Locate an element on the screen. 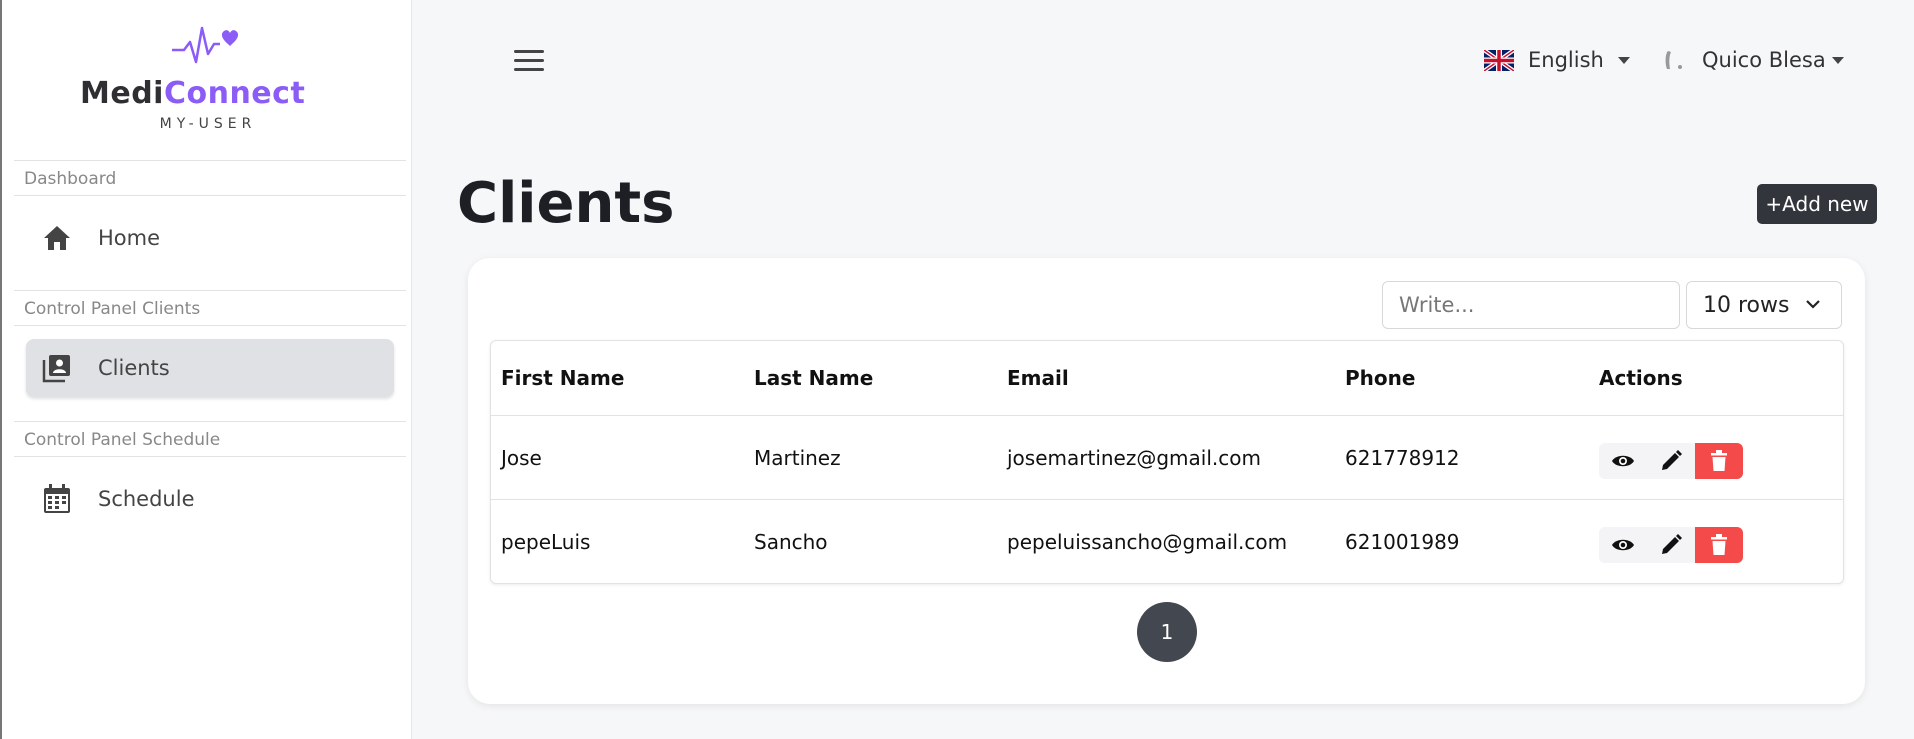 The width and height of the screenshot is (1914, 739). table-header-row: First Name Last Name Email Phone Actions is located at coordinates (1167, 378).